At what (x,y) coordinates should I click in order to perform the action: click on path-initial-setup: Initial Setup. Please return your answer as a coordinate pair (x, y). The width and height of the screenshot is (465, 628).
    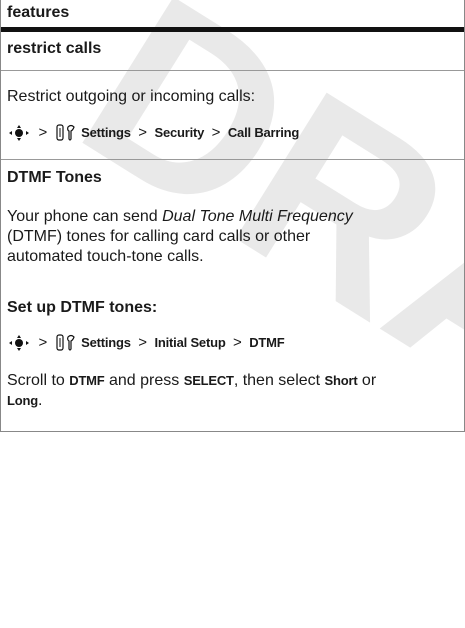
    Looking at the image, I should click on (190, 343).